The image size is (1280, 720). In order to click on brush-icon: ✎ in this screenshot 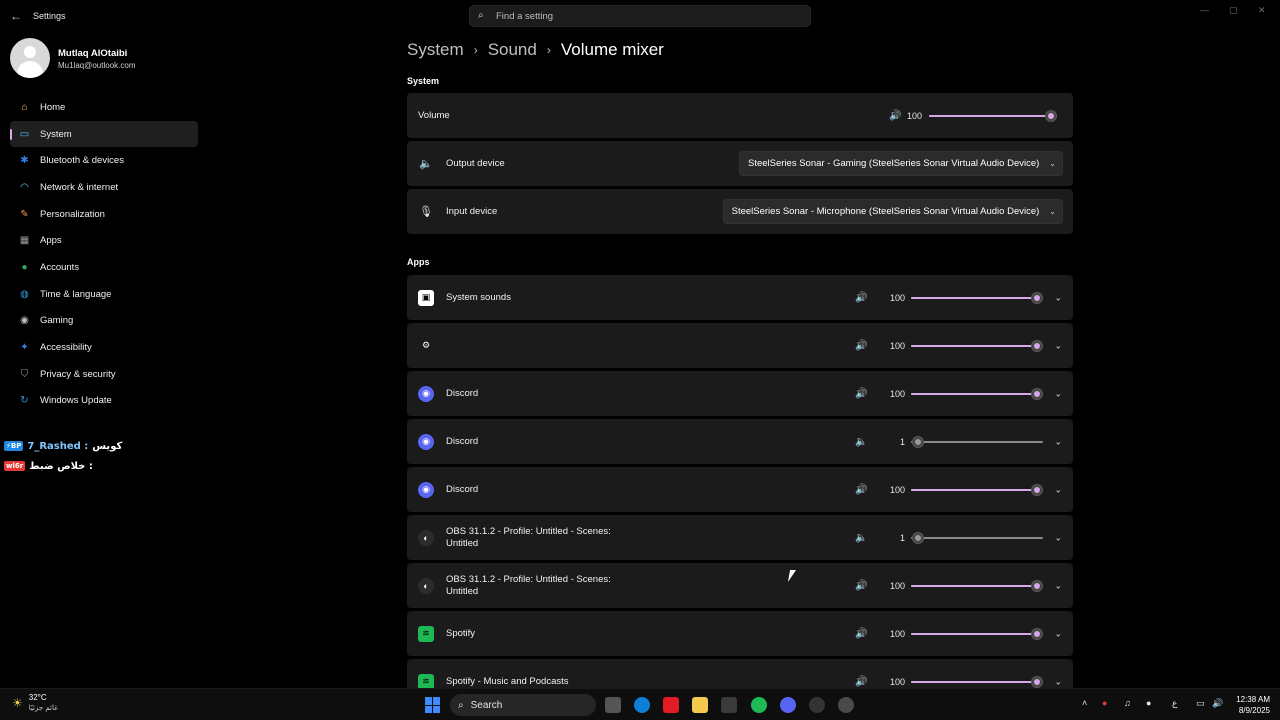, I will do `click(24, 214)`.